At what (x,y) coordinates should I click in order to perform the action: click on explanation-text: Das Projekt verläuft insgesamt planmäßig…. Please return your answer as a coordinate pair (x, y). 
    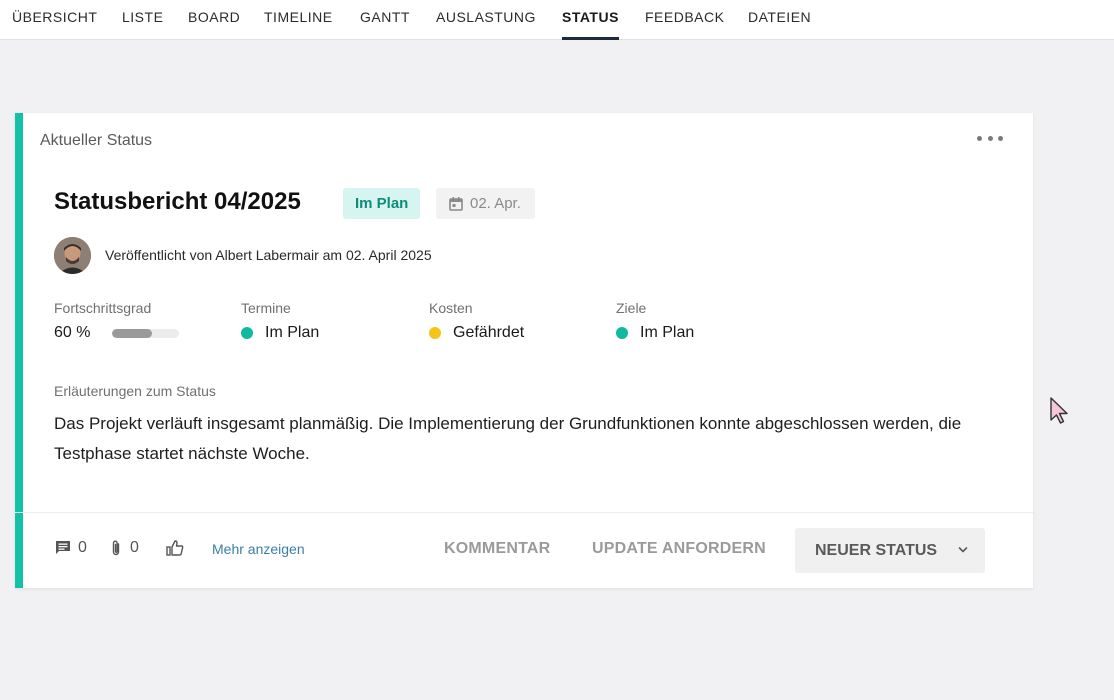
    Looking at the image, I should click on (508, 438).